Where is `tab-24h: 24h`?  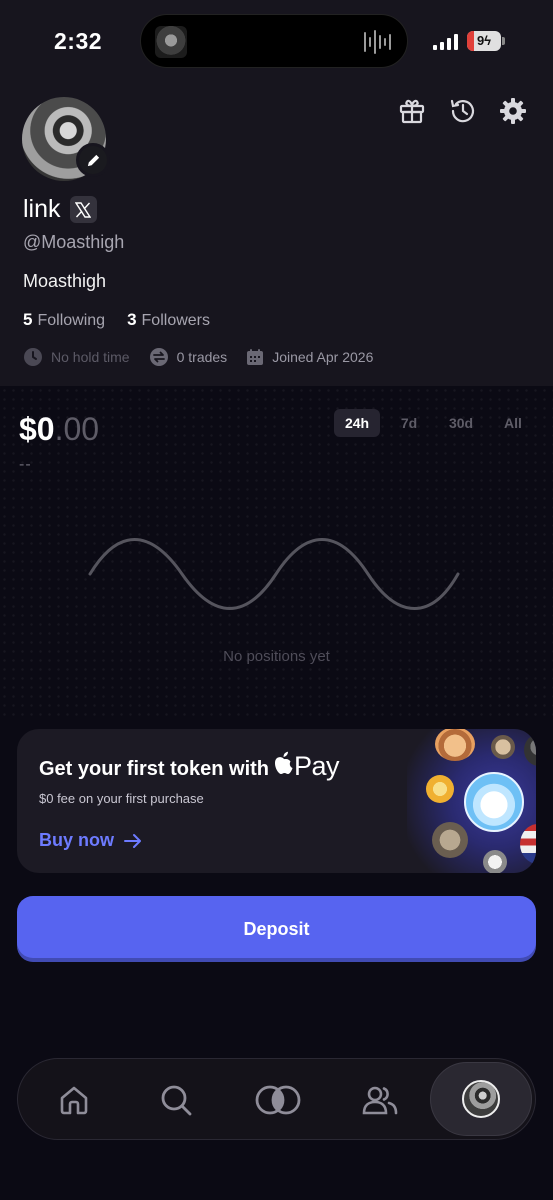
tab-24h: 24h is located at coordinates (357, 423).